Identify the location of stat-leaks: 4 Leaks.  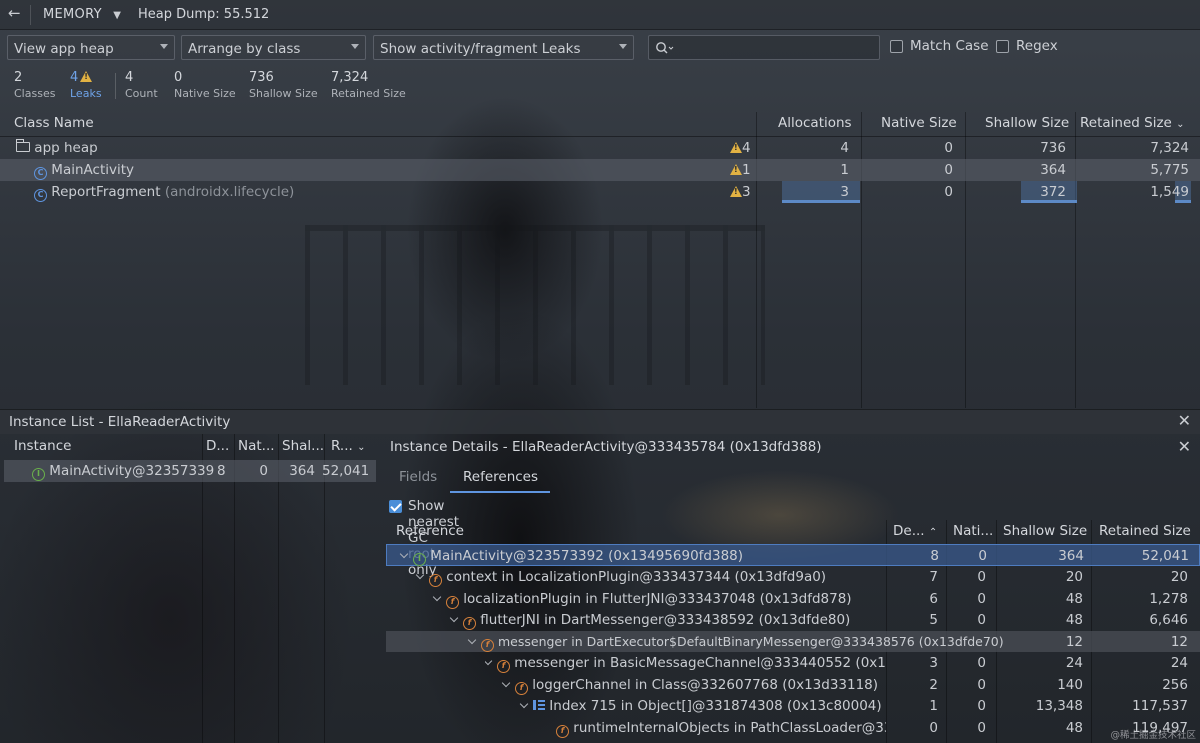
(86, 85).